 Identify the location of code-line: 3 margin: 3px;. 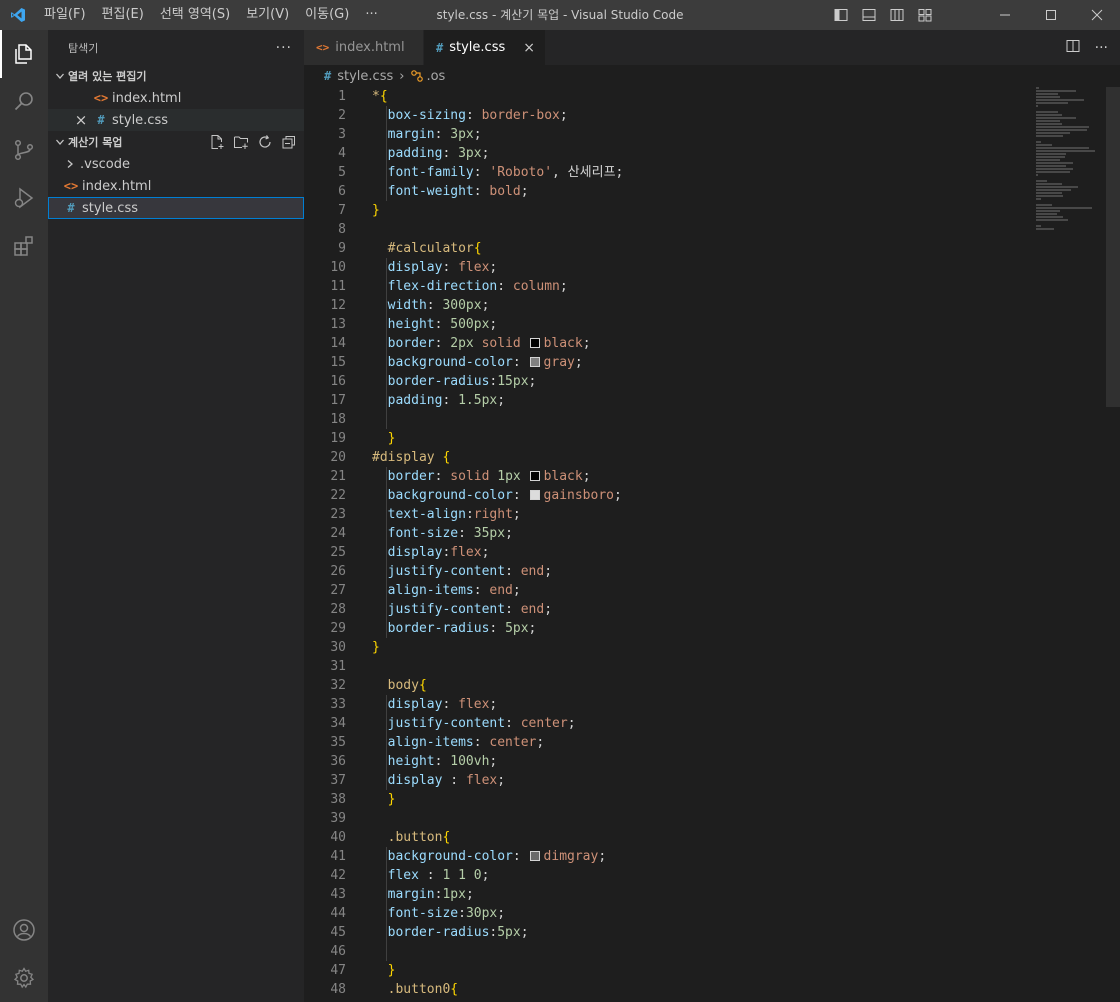
(664, 134).